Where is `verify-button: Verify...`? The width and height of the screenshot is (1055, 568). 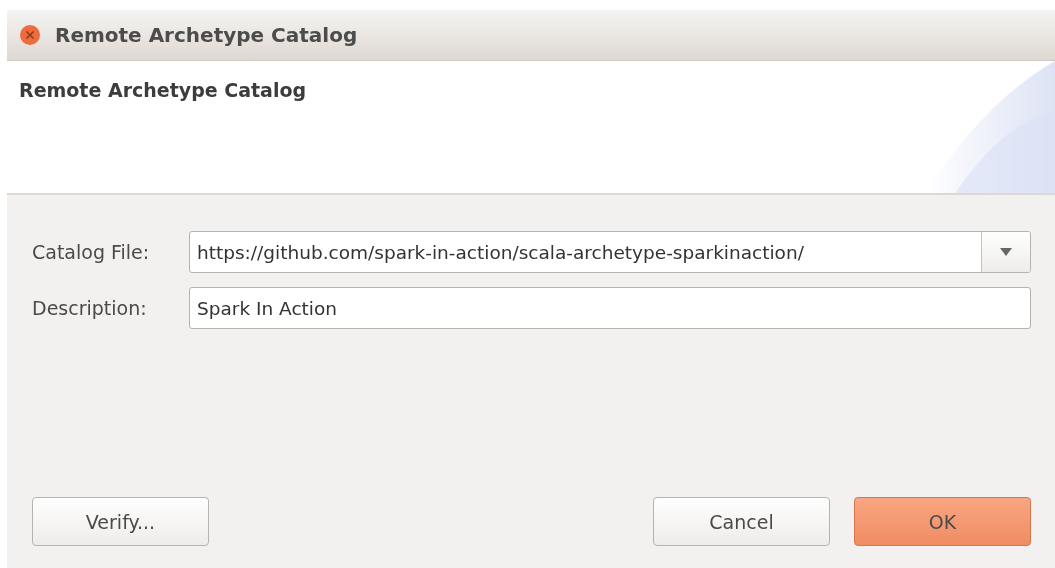 verify-button: Verify... is located at coordinates (120, 521).